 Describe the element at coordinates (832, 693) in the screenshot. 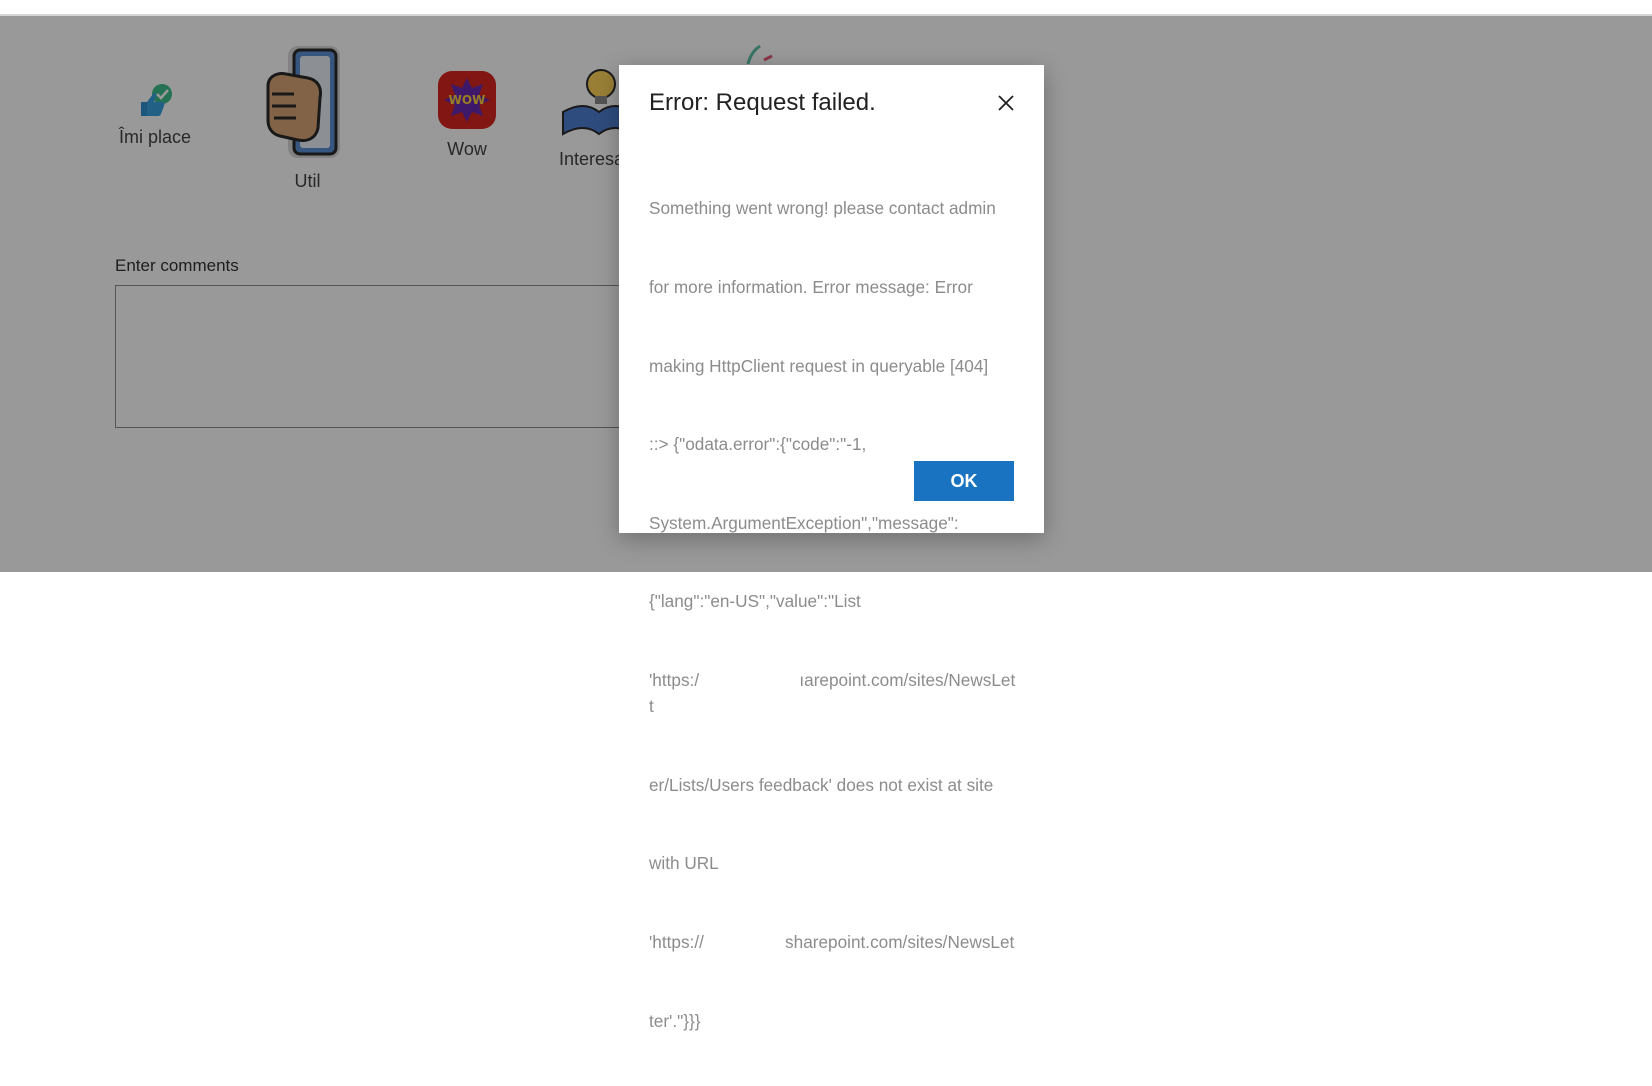

I see `message-line: 'https:/ ıarepoint.com/sites/NewsLett` at that location.